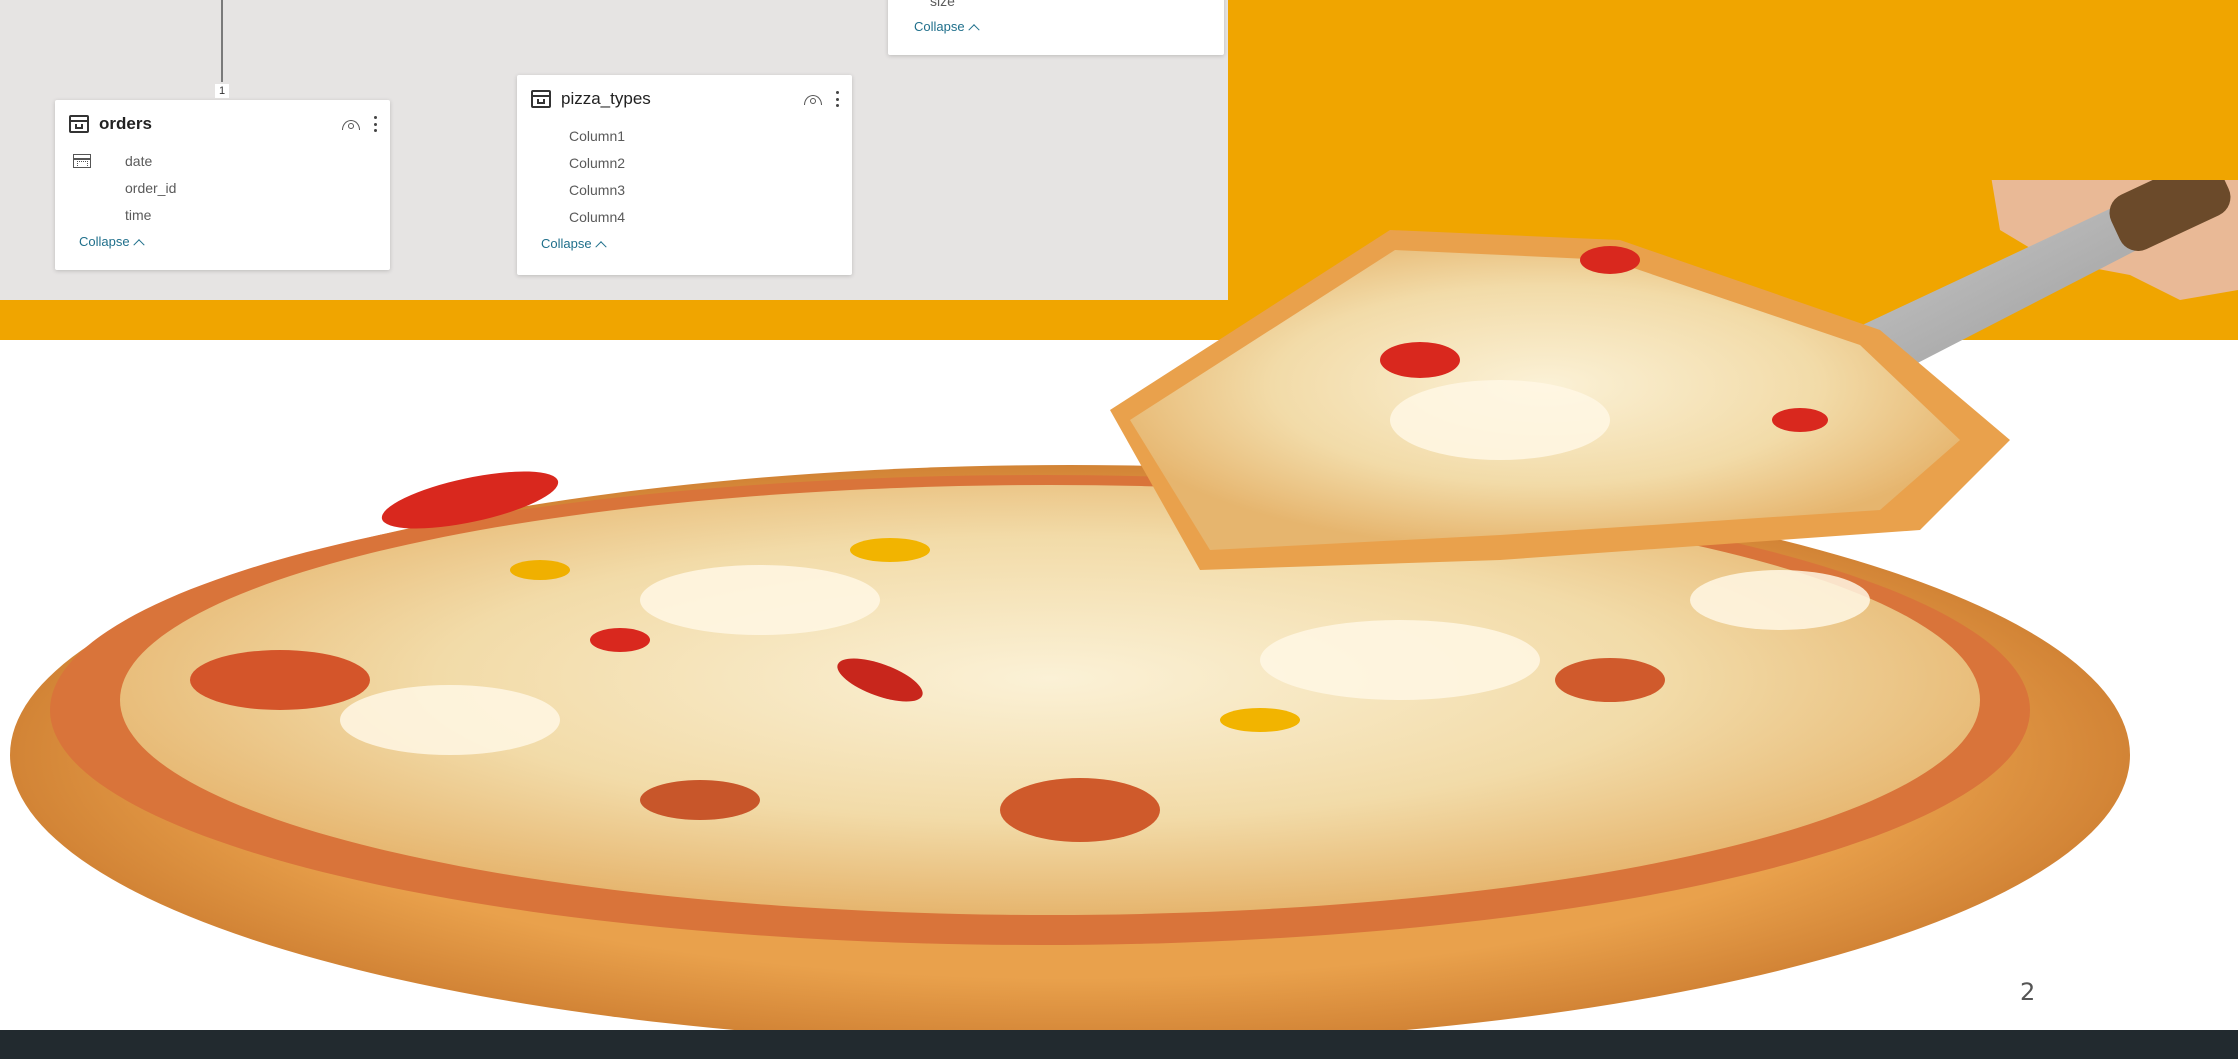  Describe the element at coordinates (125, 123) in the screenshot. I see `table-title: orders` at that location.